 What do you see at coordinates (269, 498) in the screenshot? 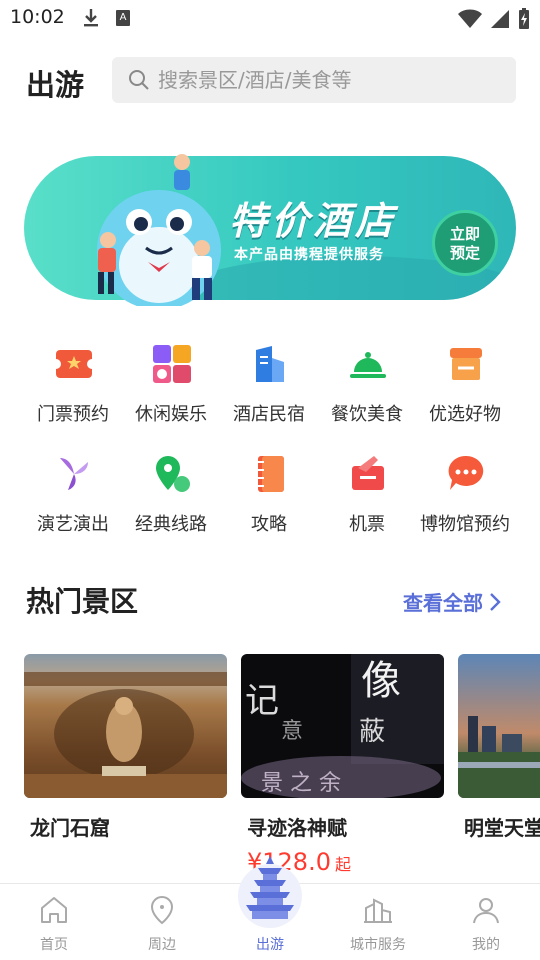
I see `category-guide: 攻略` at bounding box center [269, 498].